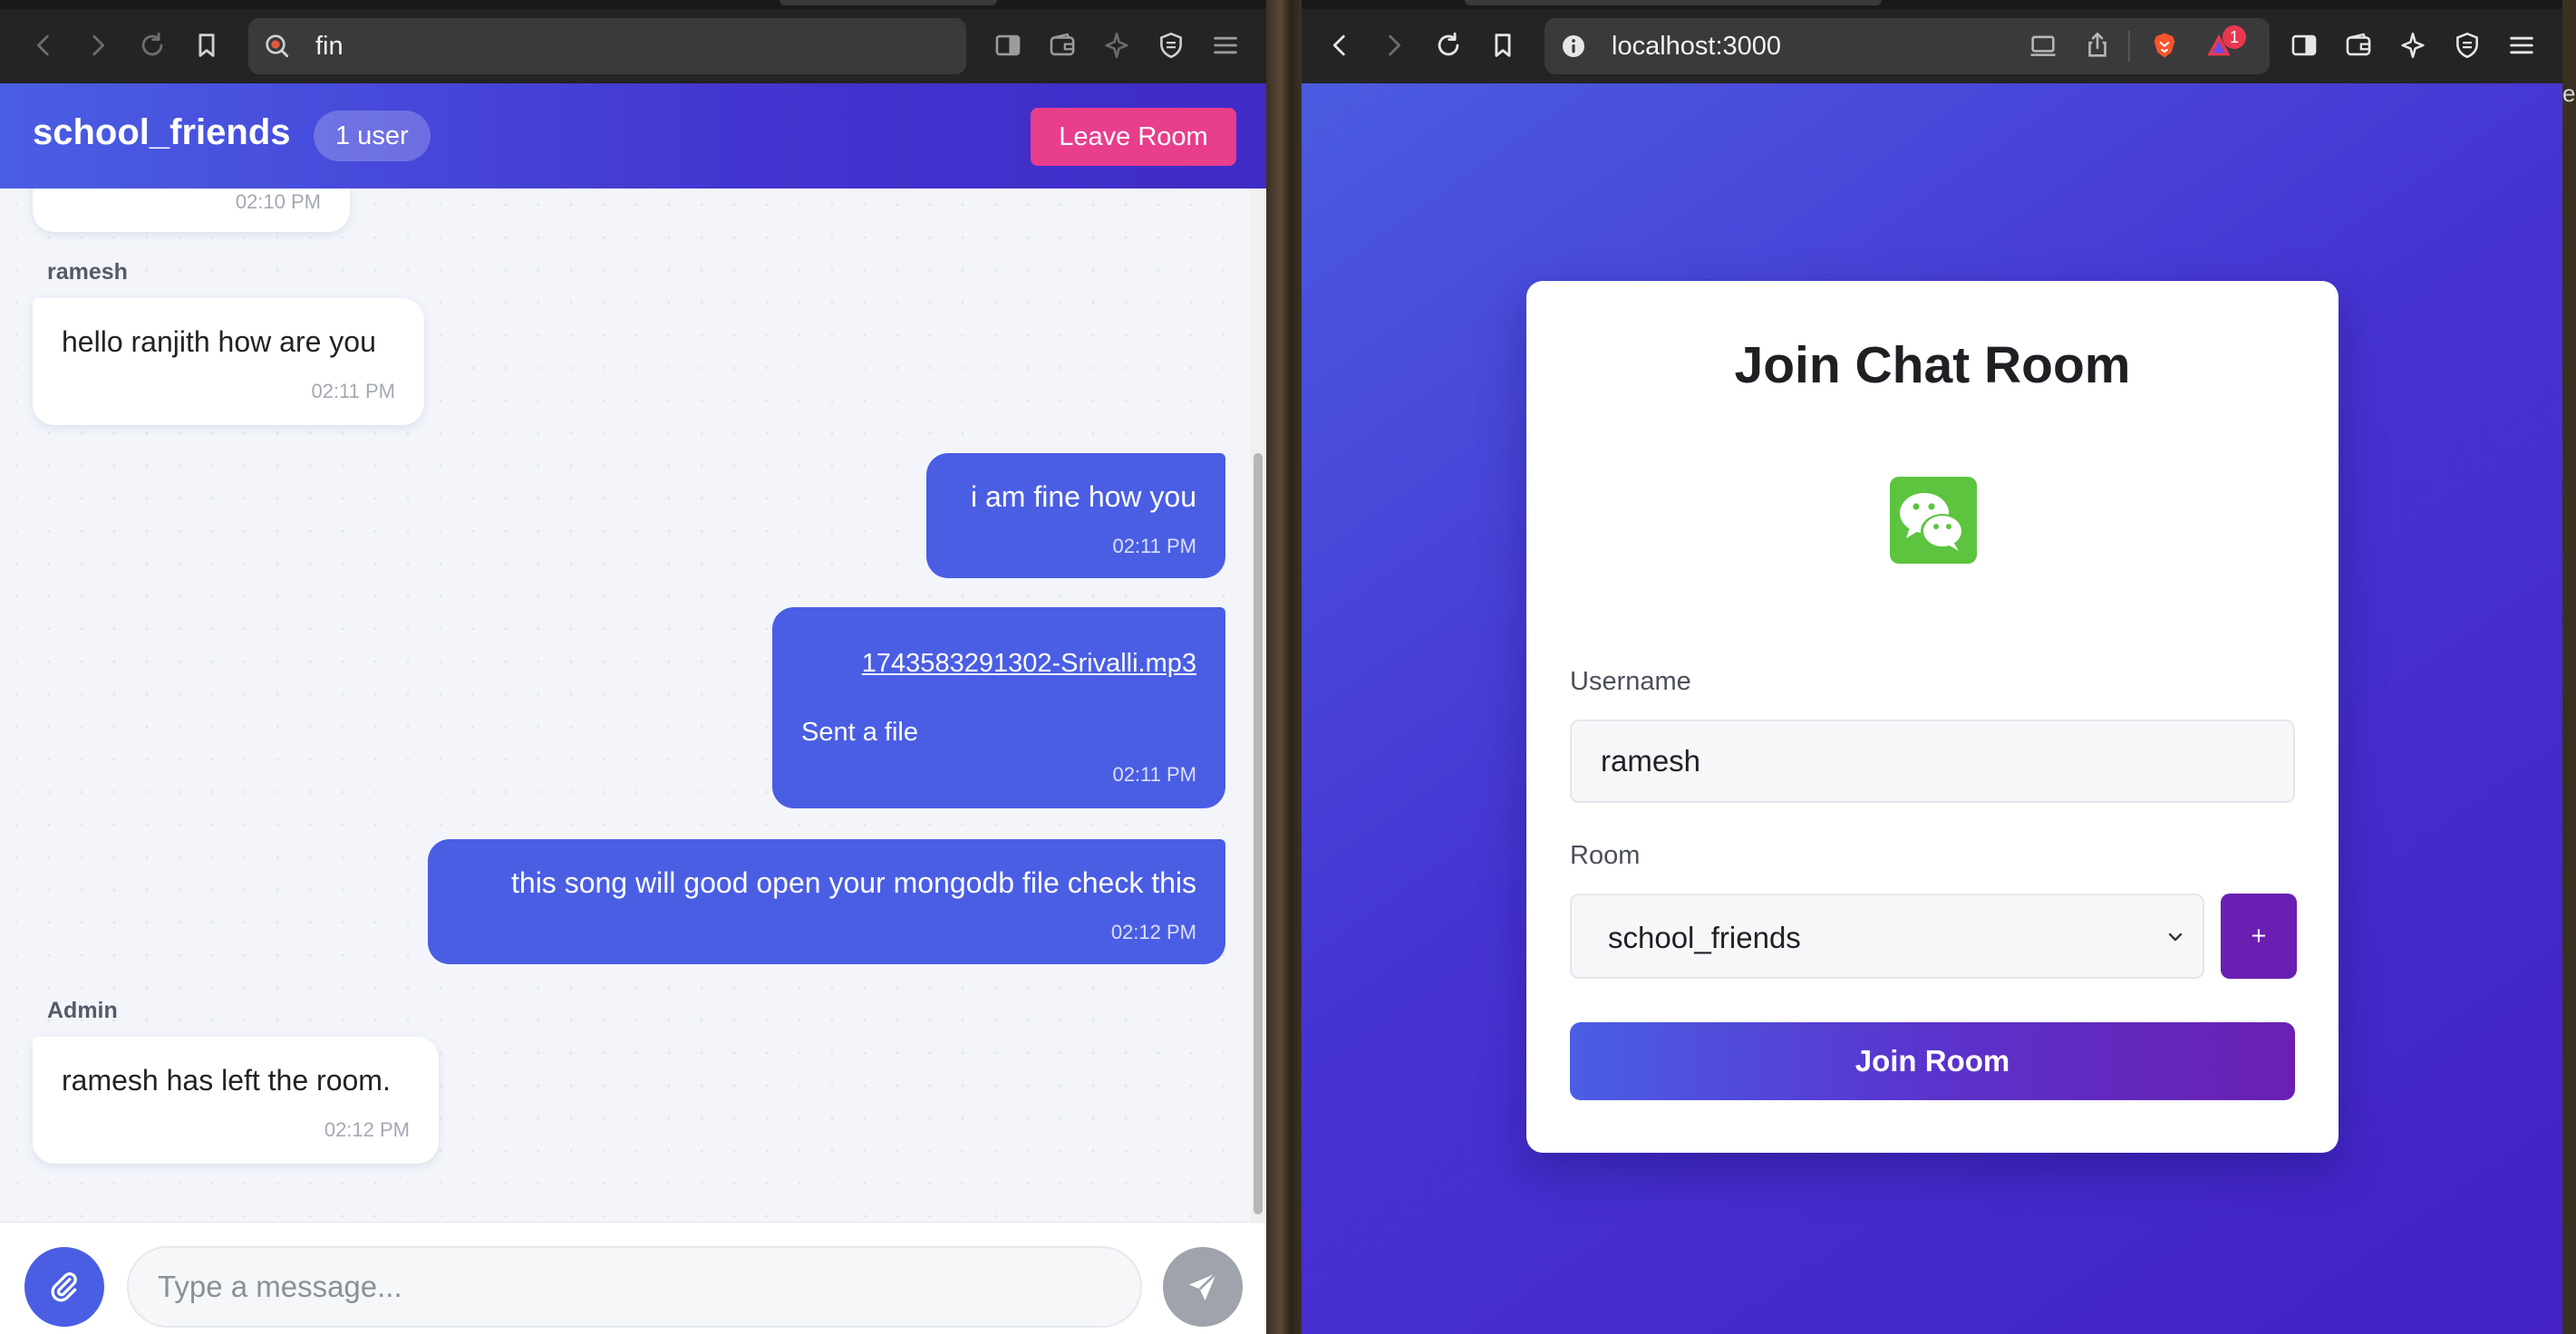  What do you see at coordinates (607, 46) in the screenshot?
I see `address-bar: fin` at bounding box center [607, 46].